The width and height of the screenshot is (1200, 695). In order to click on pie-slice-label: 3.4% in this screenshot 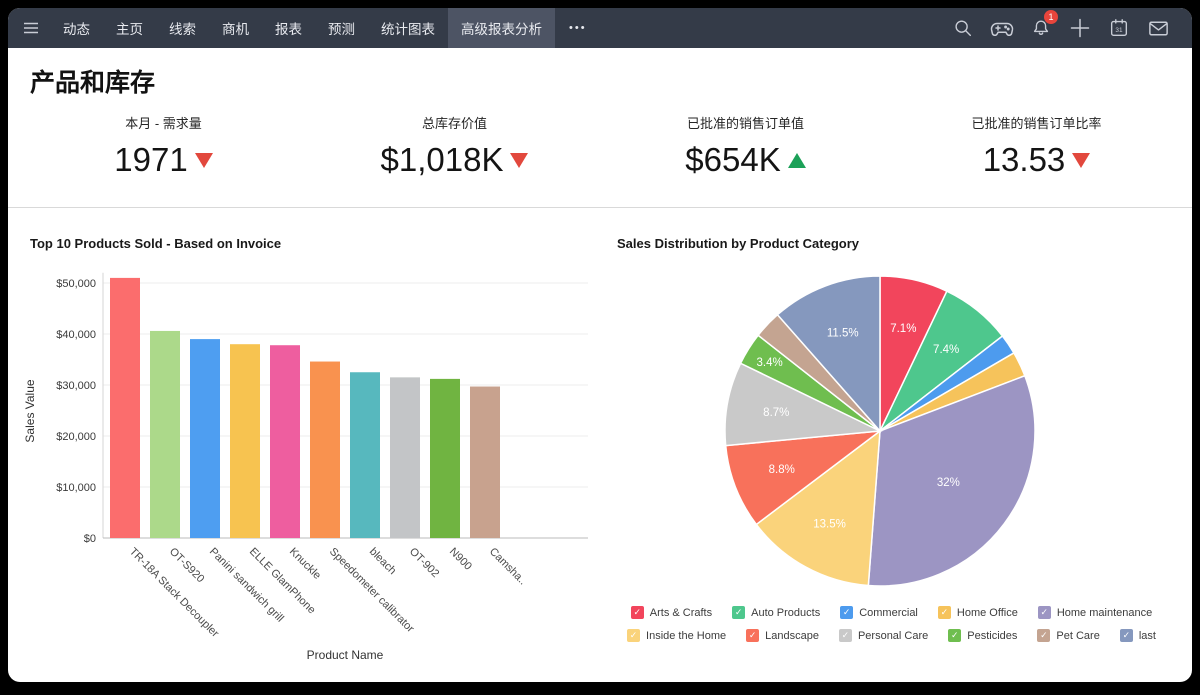, I will do `click(770, 363)`.